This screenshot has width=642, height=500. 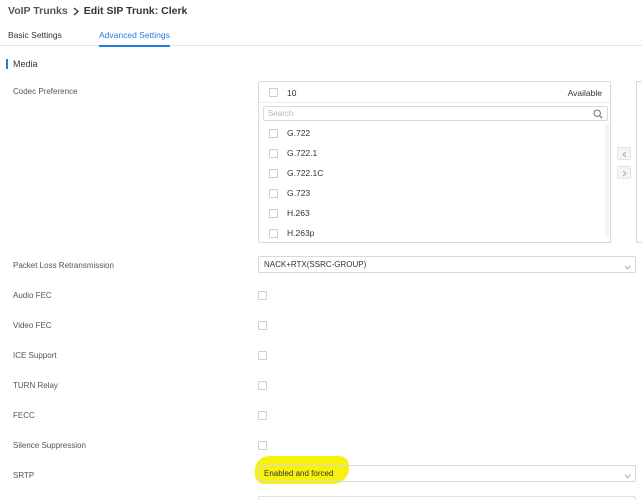 What do you see at coordinates (434, 194) in the screenshot?
I see `list-item: G.723` at bounding box center [434, 194].